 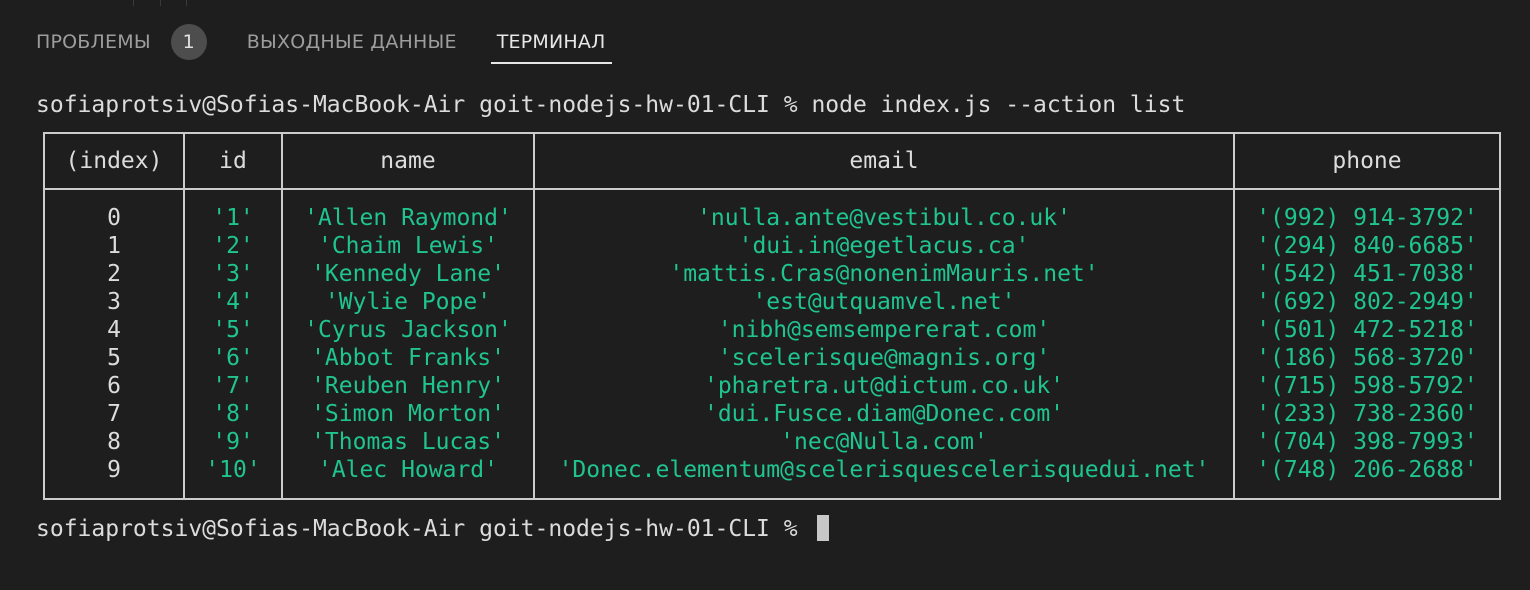 What do you see at coordinates (408, 161) in the screenshot?
I see `header-name: name` at bounding box center [408, 161].